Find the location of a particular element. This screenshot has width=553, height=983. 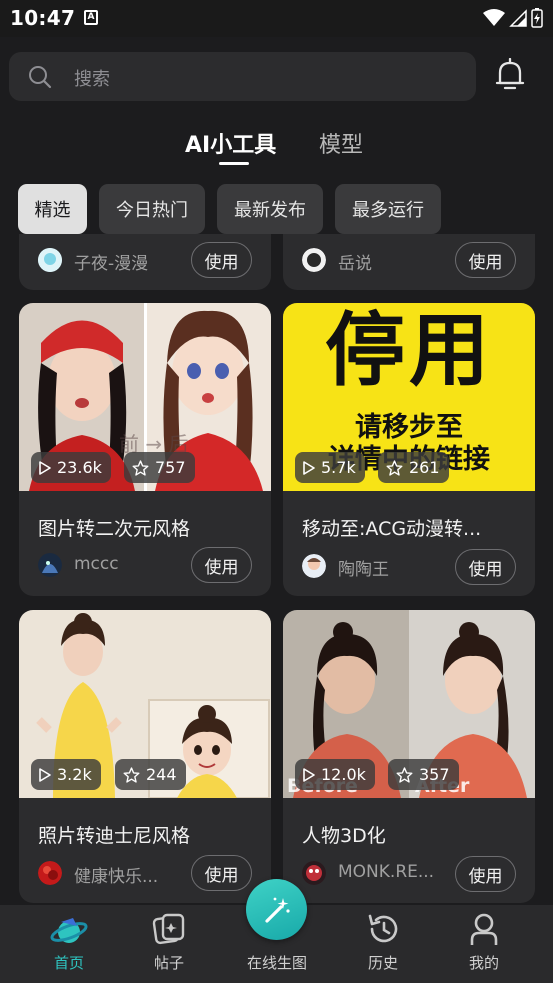

card-title: 人物3D化 is located at coordinates (344, 836).